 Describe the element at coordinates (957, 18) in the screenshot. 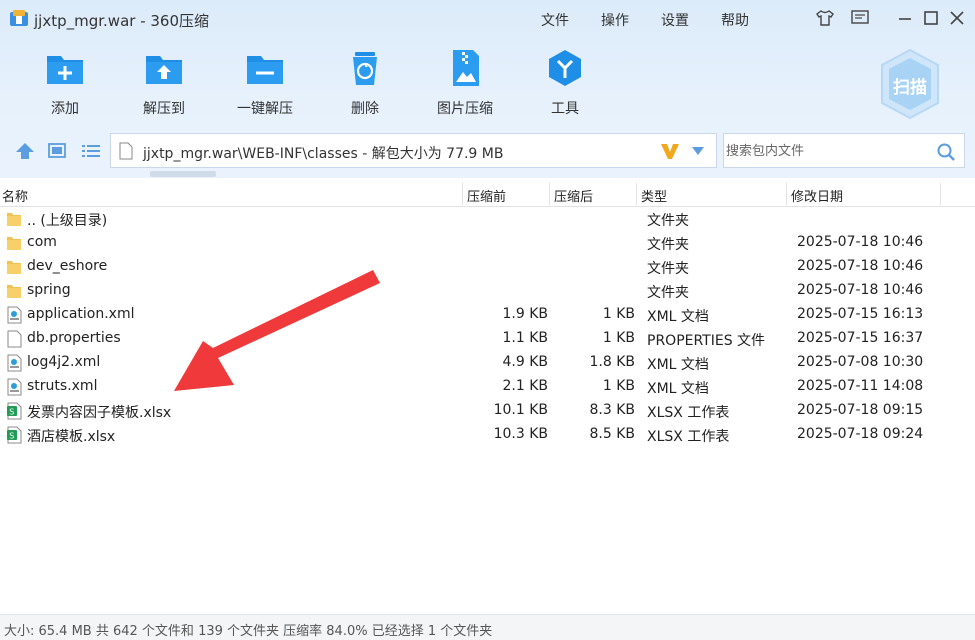

I see `close-icon` at that location.